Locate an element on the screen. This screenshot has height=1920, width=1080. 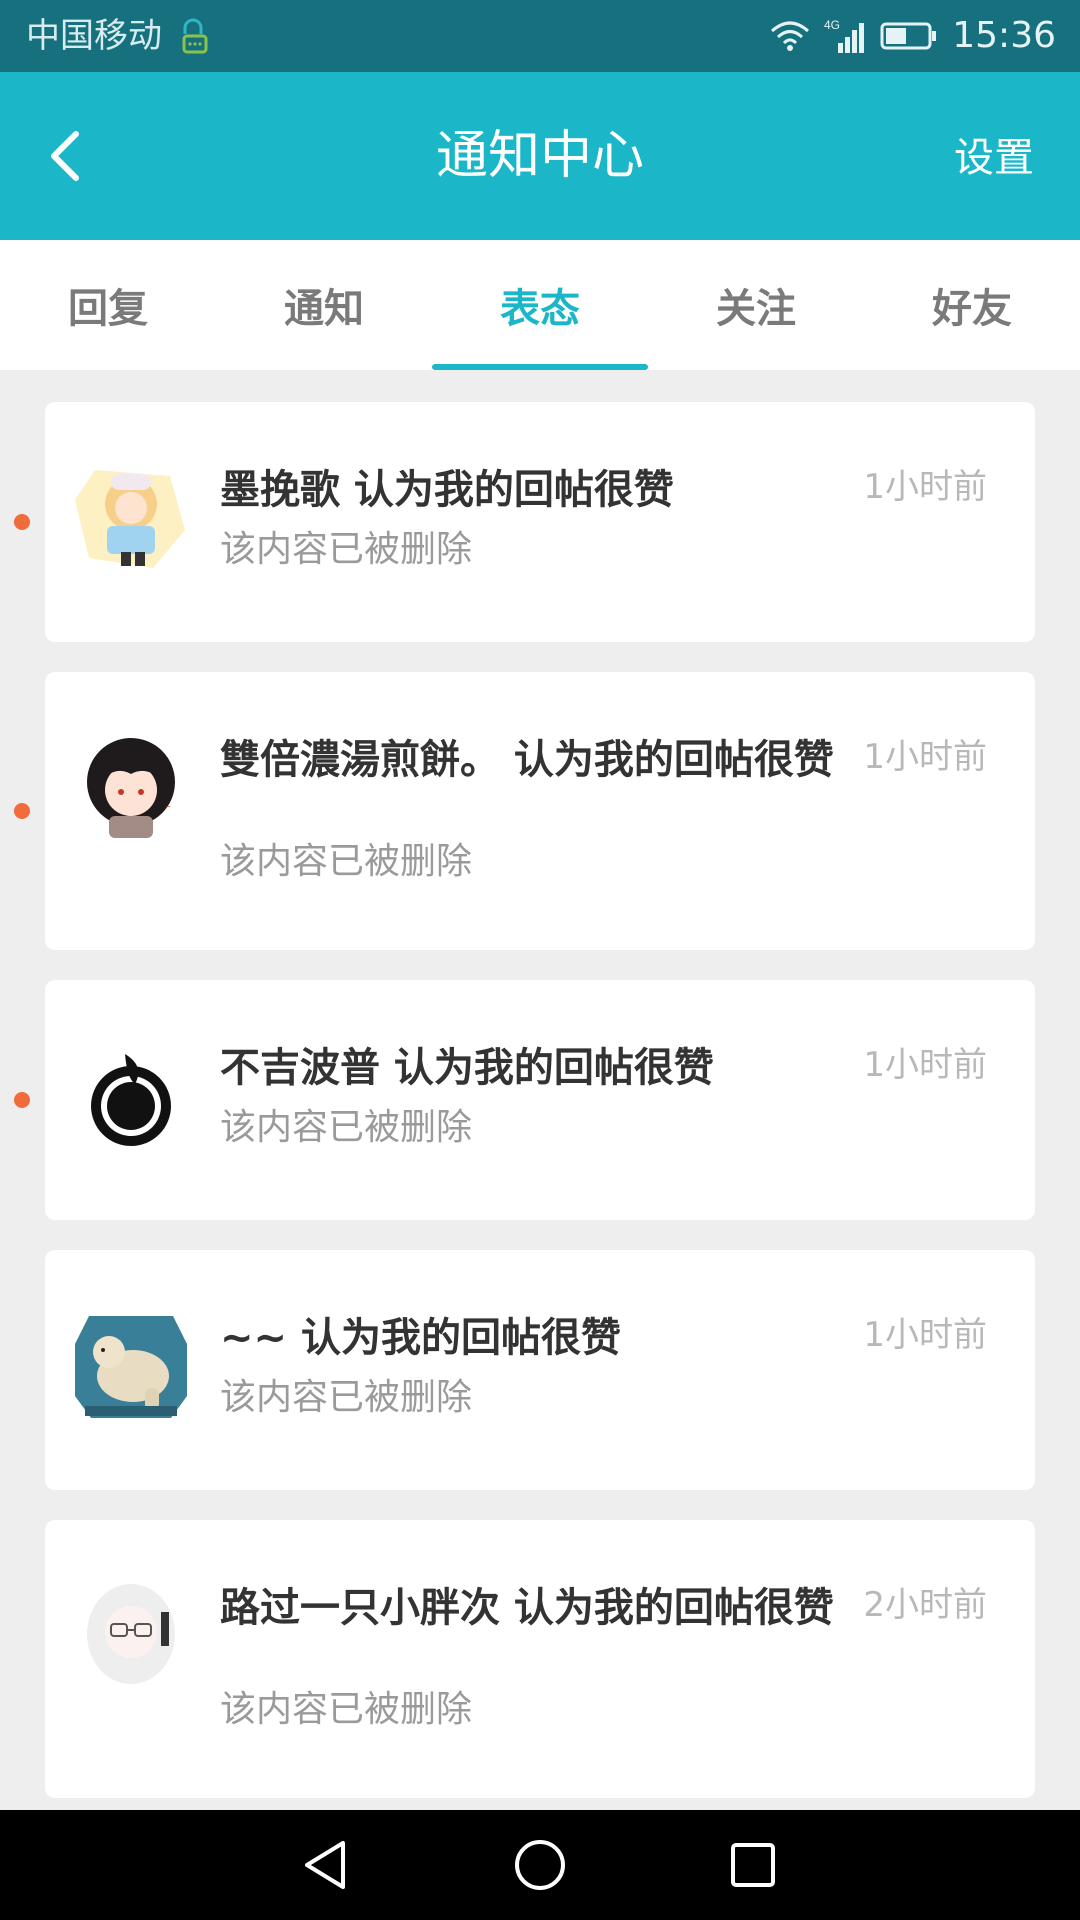
notification-title: 路过一只小胖次 认为我的回帖很赞 is located at coordinates (527, 1608).